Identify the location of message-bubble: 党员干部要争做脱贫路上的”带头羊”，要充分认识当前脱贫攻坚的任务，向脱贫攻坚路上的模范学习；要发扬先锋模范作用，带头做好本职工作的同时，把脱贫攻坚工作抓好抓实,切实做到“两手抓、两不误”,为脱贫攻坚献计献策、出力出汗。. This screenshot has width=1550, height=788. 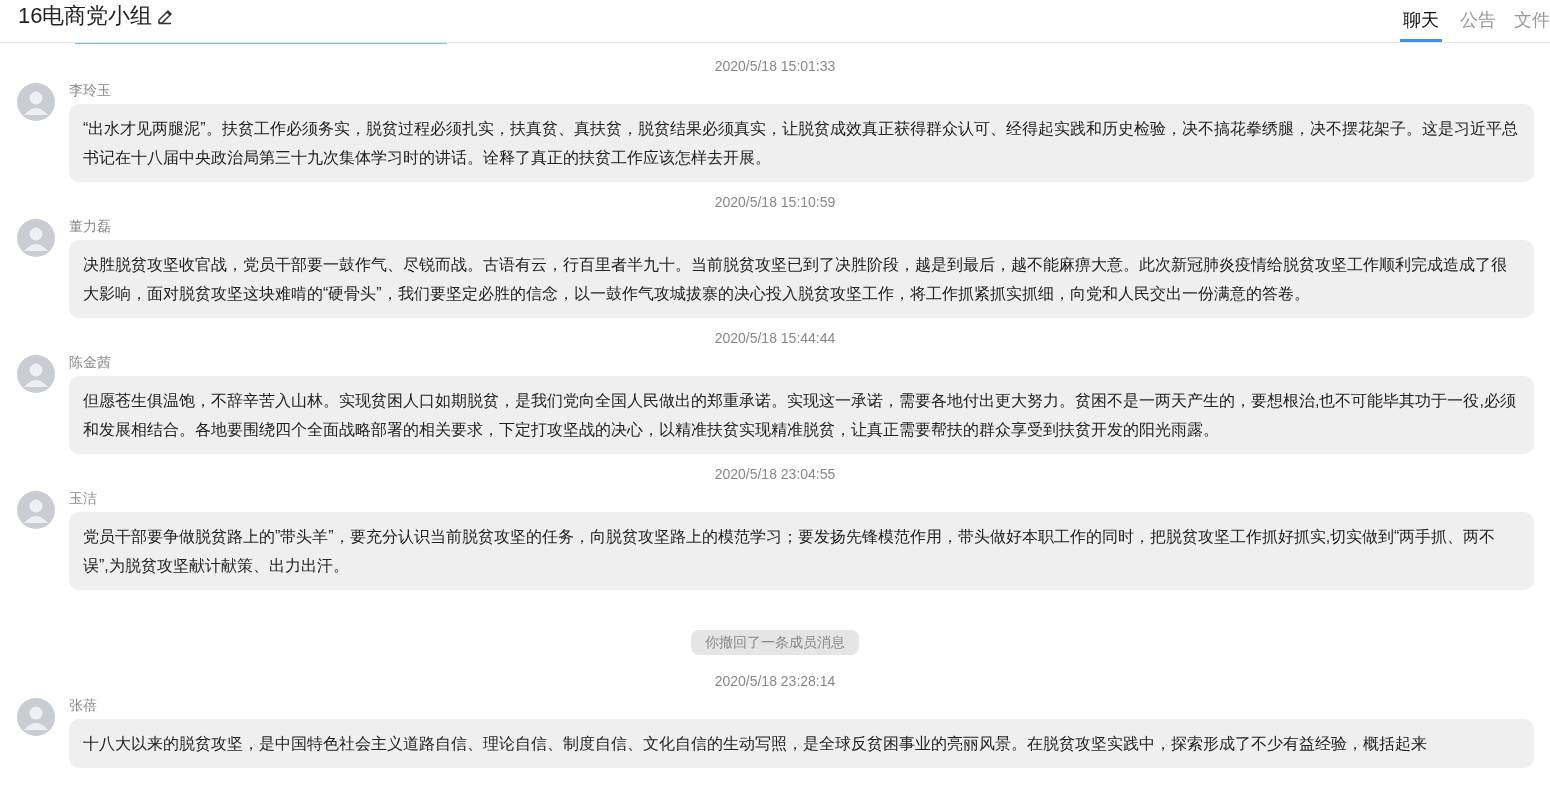
(801, 551).